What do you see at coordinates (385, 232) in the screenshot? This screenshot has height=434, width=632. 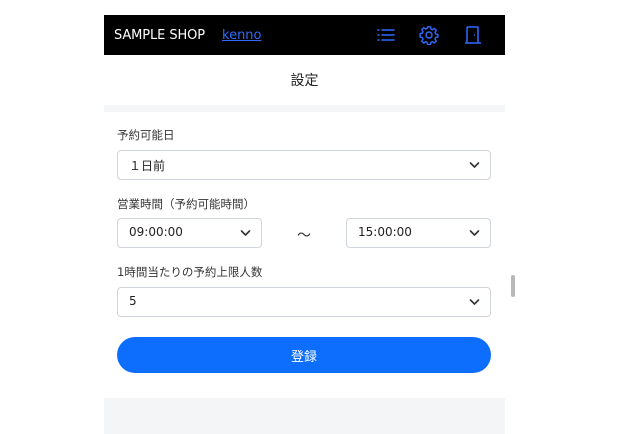 I see `business-hours-end-value: 15:00:00` at bounding box center [385, 232].